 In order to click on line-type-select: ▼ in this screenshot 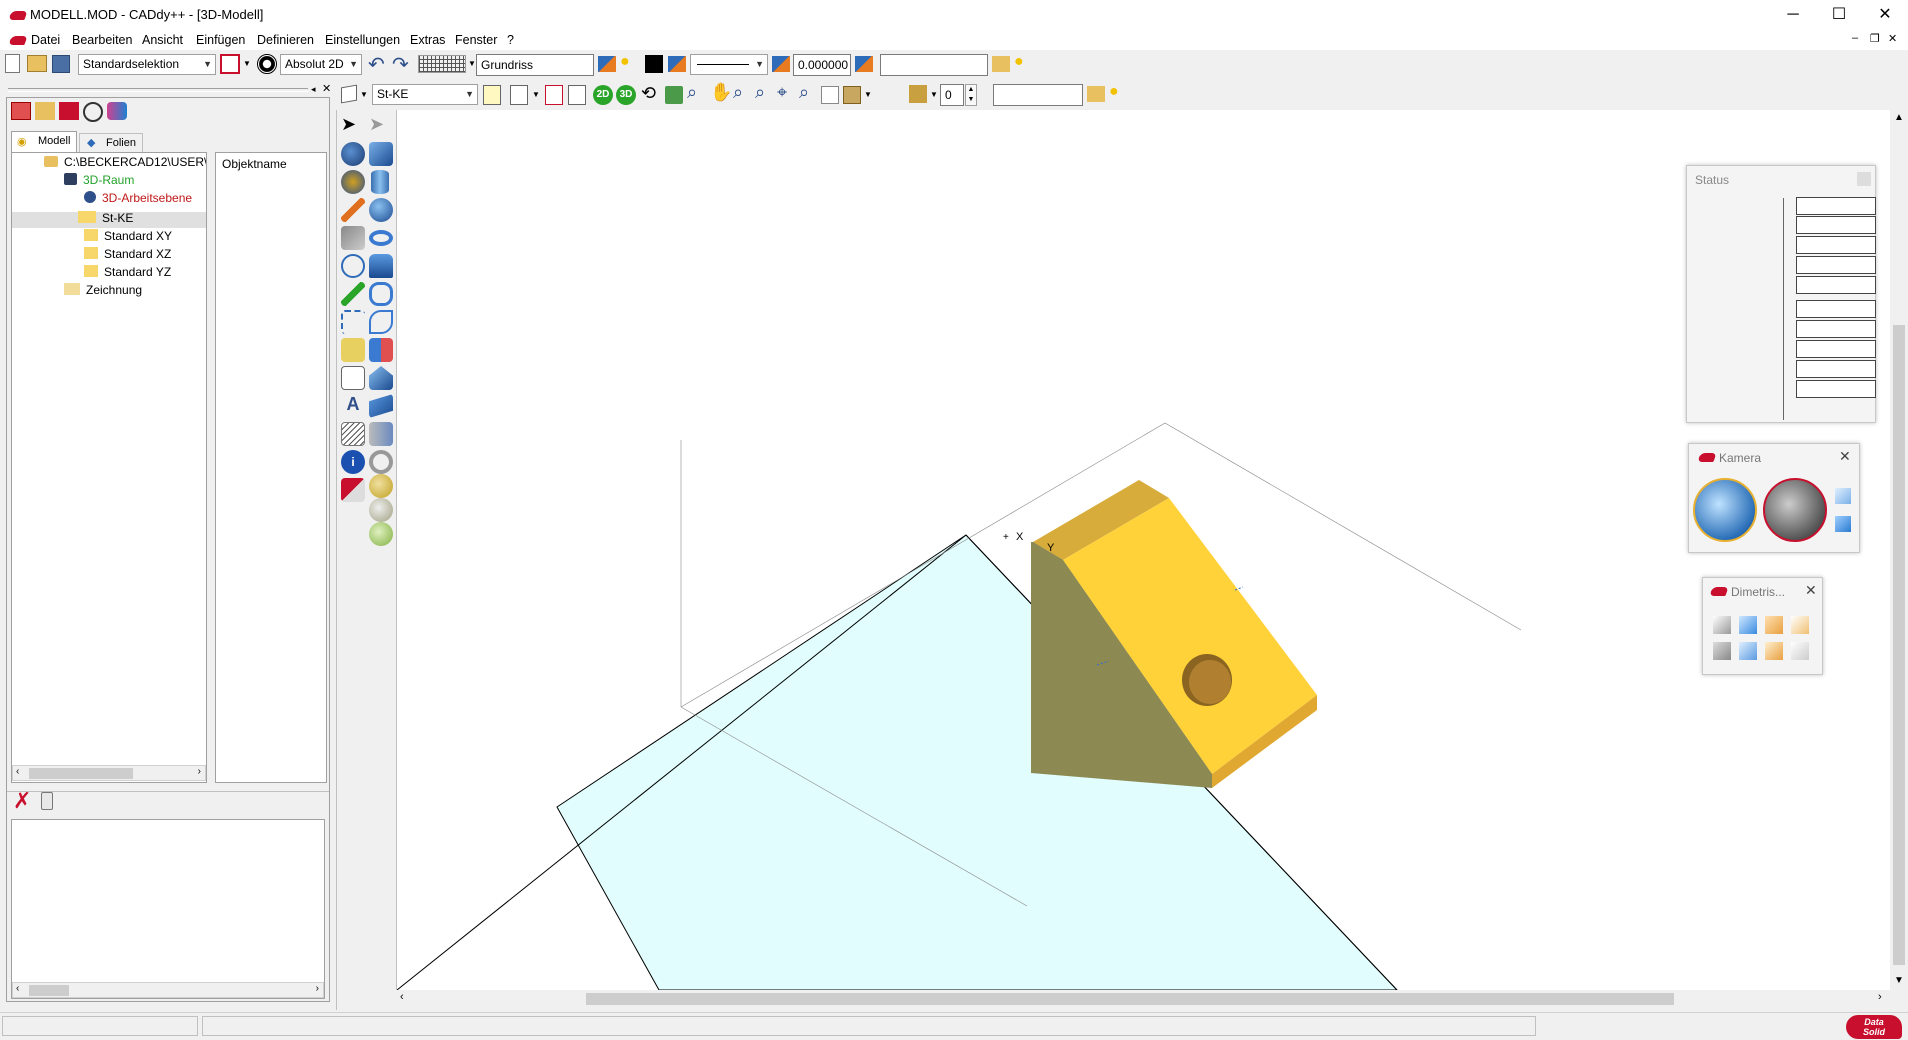, I will do `click(729, 64)`.